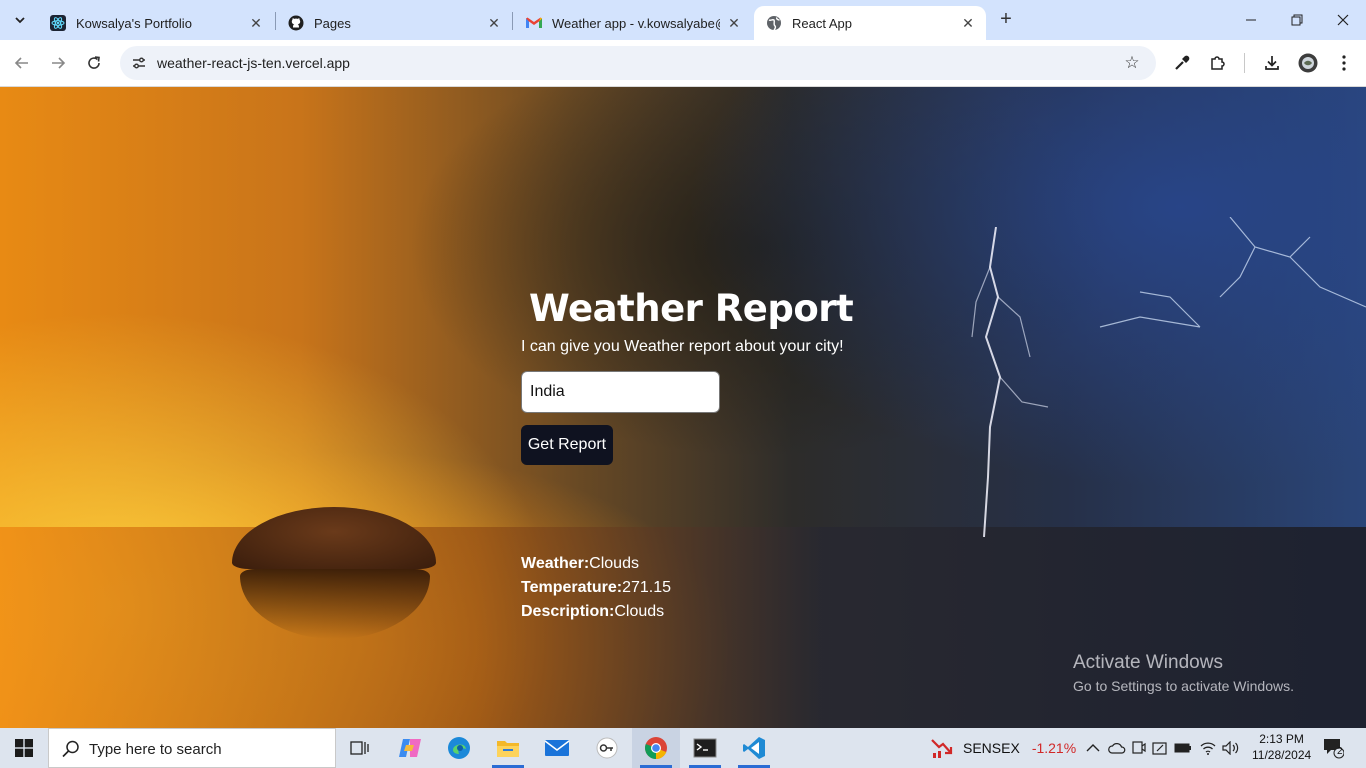 The height and width of the screenshot is (768, 1366). Describe the element at coordinates (1132, 63) in the screenshot. I see `bookmark-star-icon: ☆` at that location.